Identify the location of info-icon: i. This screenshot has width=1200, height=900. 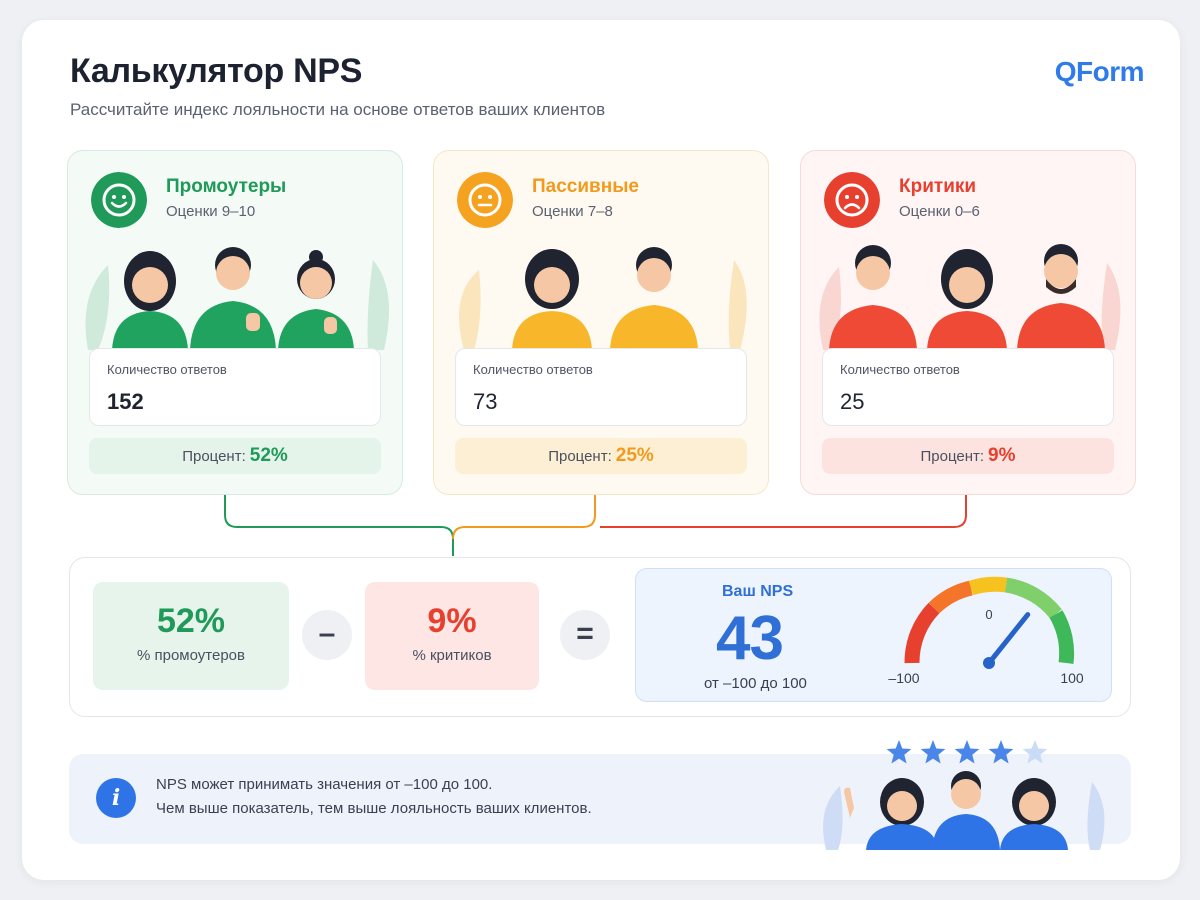
(116, 798).